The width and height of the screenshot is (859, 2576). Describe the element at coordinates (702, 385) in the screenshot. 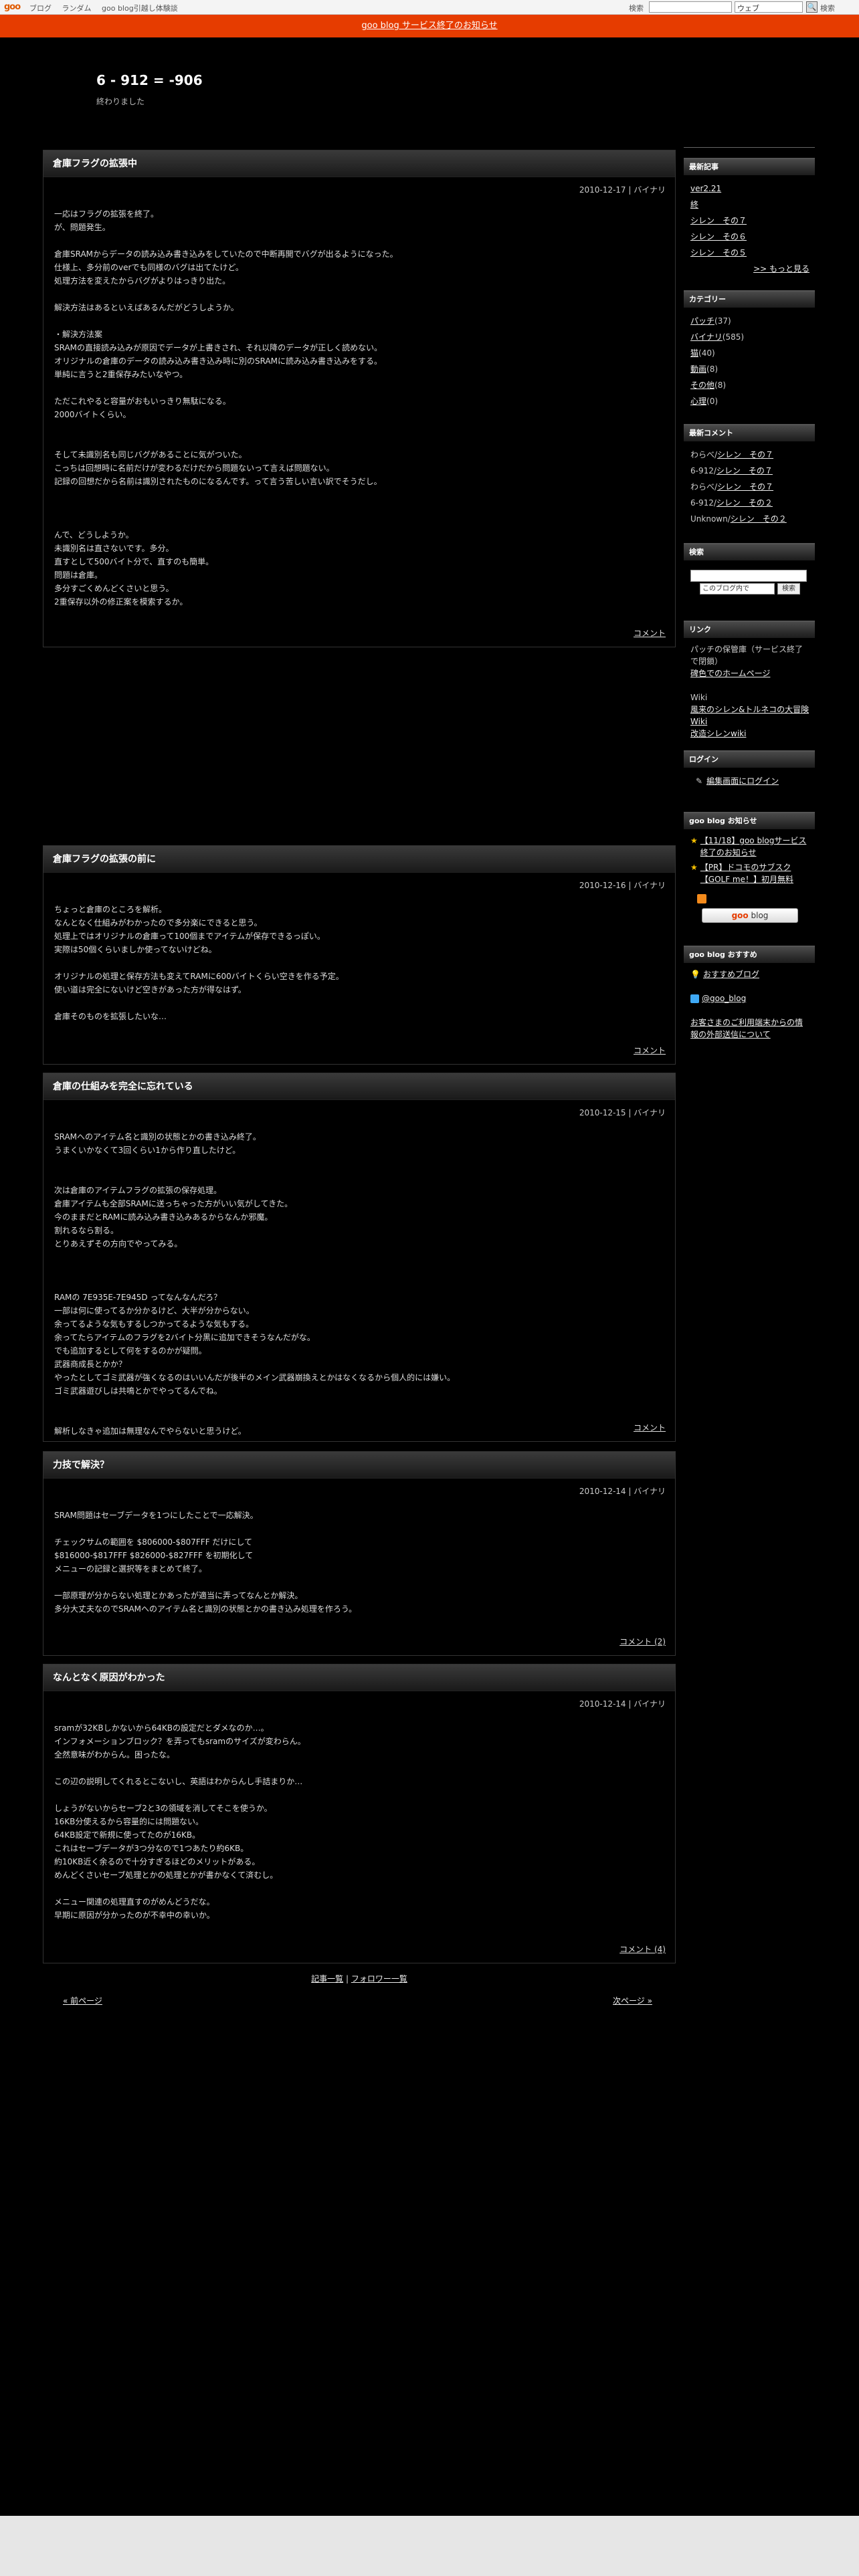

I see `category-link: その他` at that location.